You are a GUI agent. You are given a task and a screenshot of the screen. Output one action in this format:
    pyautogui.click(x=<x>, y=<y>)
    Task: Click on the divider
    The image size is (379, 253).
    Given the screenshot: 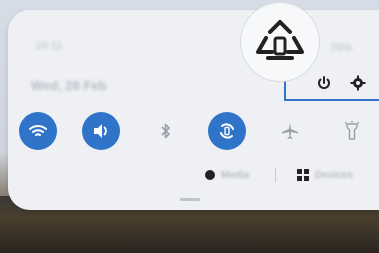 What is the action you would take?
    pyautogui.click(x=275, y=175)
    